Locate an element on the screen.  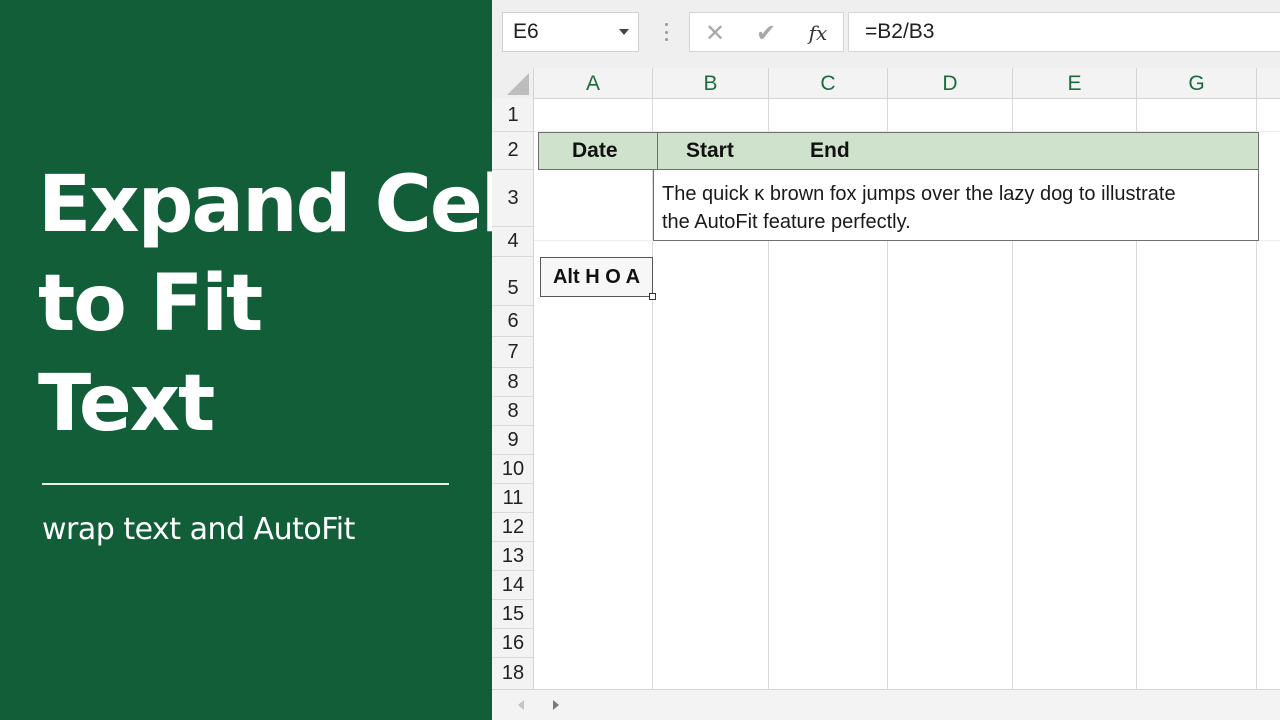
header-date: Date is located at coordinates (595, 151).